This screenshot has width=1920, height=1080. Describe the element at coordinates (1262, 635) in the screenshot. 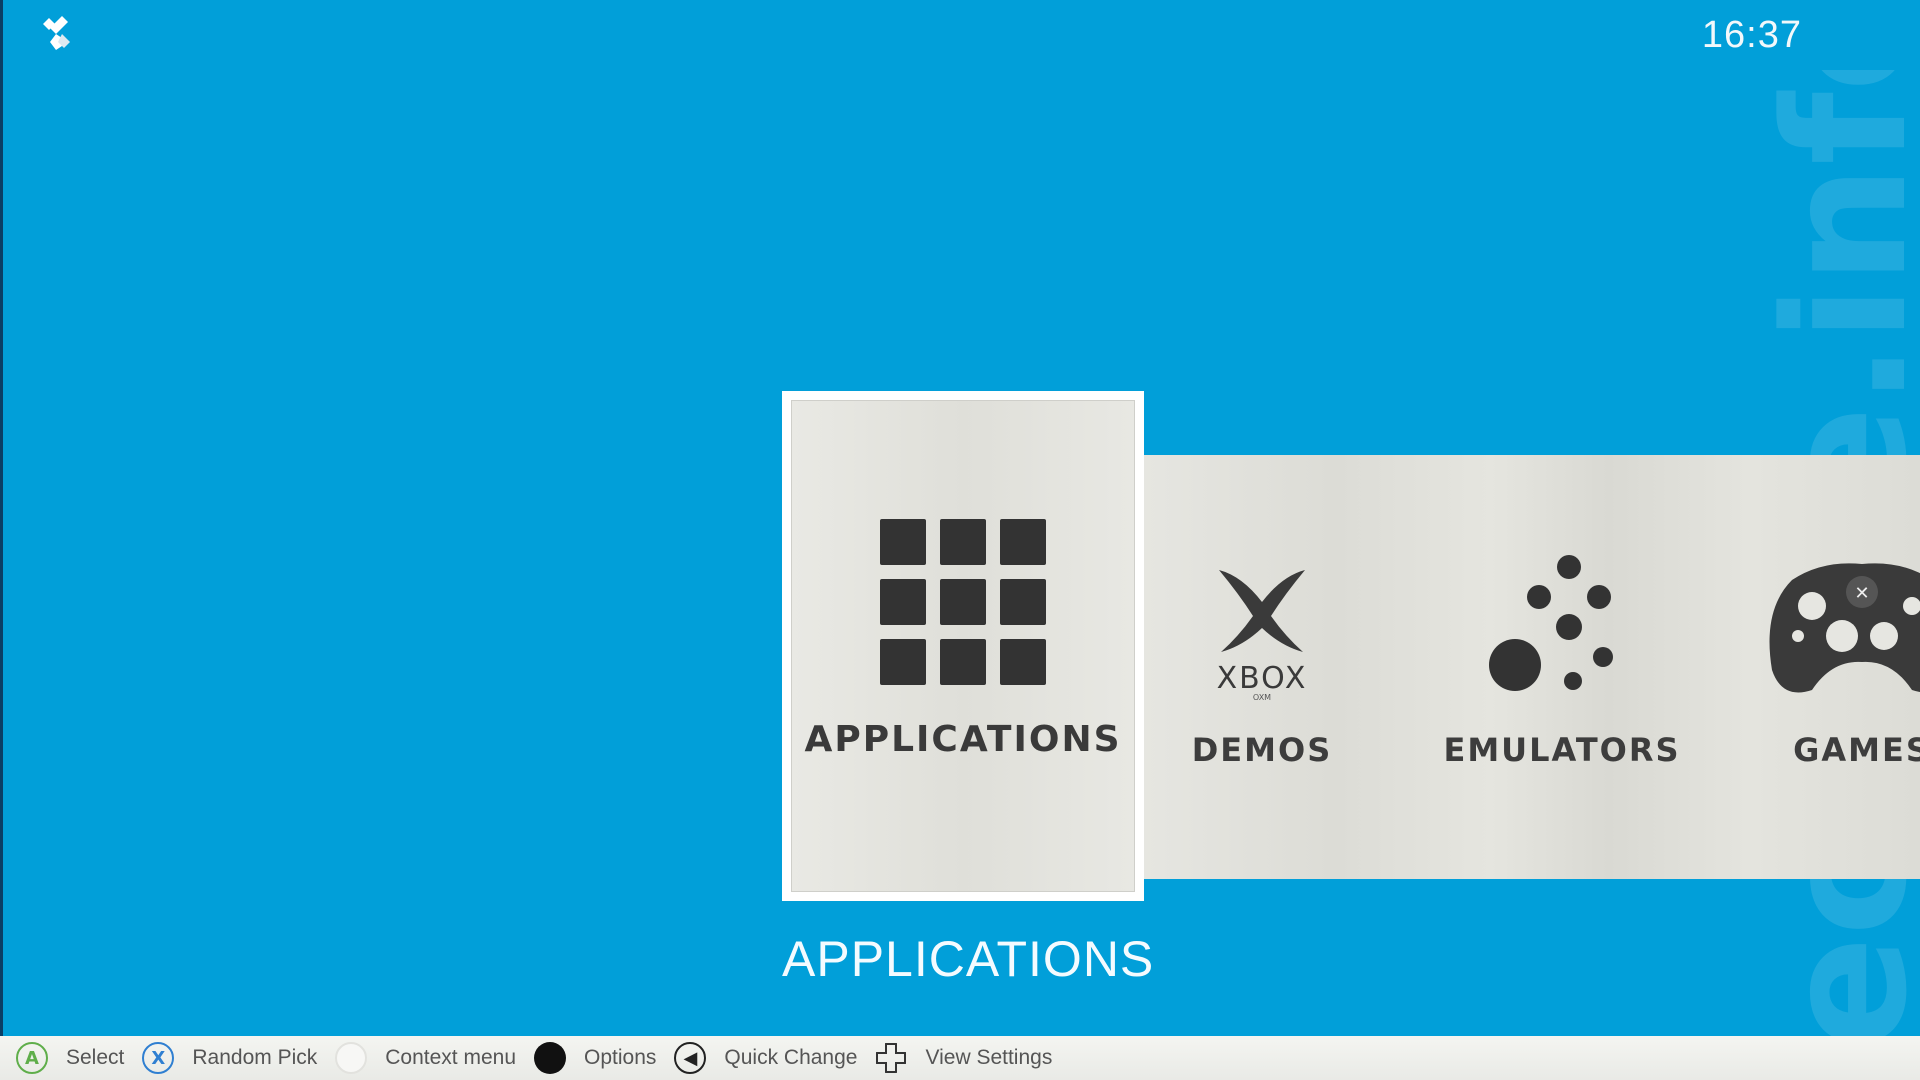

I see `xbox-logo-icon: XBOX OXM` at that location.